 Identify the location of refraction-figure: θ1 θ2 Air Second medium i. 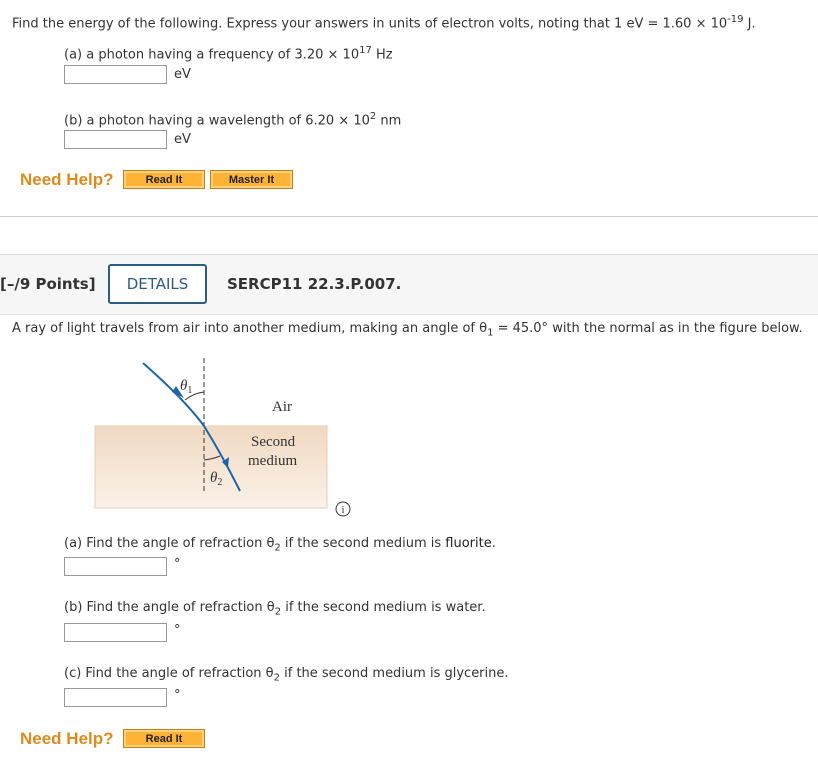
(222, 437).